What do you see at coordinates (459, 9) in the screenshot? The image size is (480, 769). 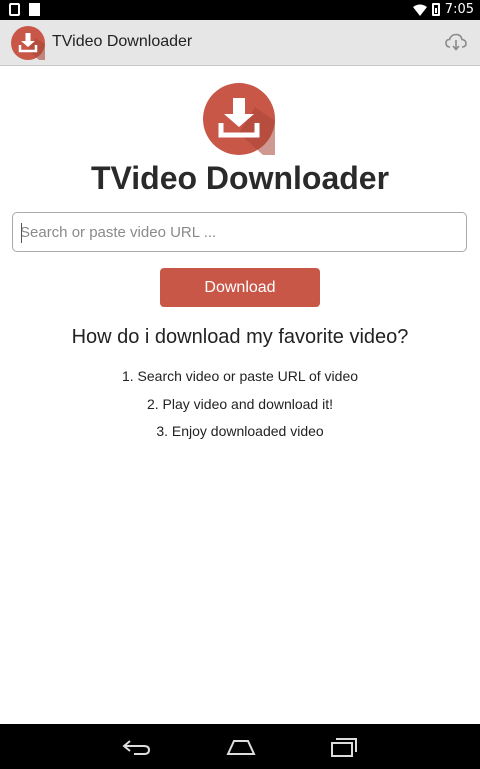 I see `status-time: 7:05` at bounding box center [459, 9].